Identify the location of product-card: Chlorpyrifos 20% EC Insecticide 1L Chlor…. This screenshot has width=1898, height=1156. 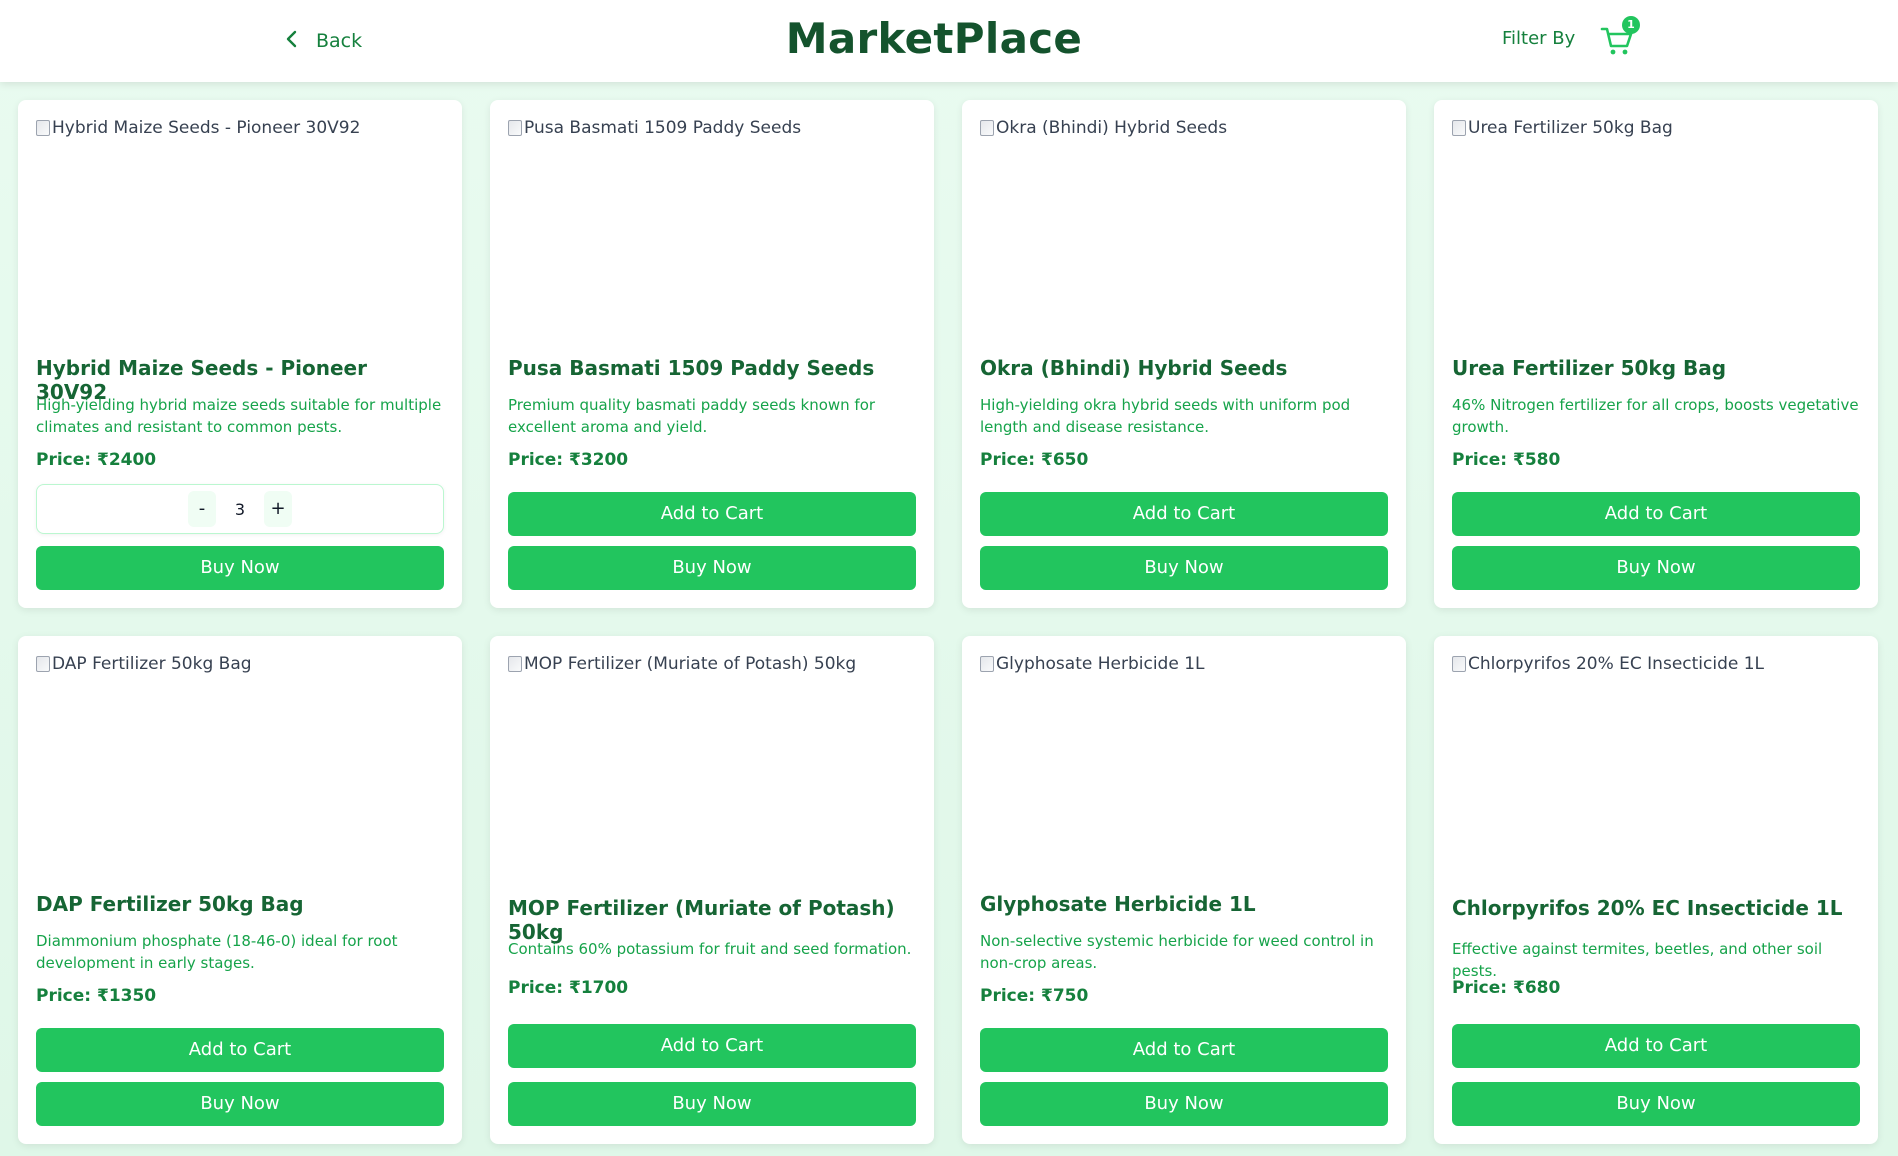
(1656, 890).